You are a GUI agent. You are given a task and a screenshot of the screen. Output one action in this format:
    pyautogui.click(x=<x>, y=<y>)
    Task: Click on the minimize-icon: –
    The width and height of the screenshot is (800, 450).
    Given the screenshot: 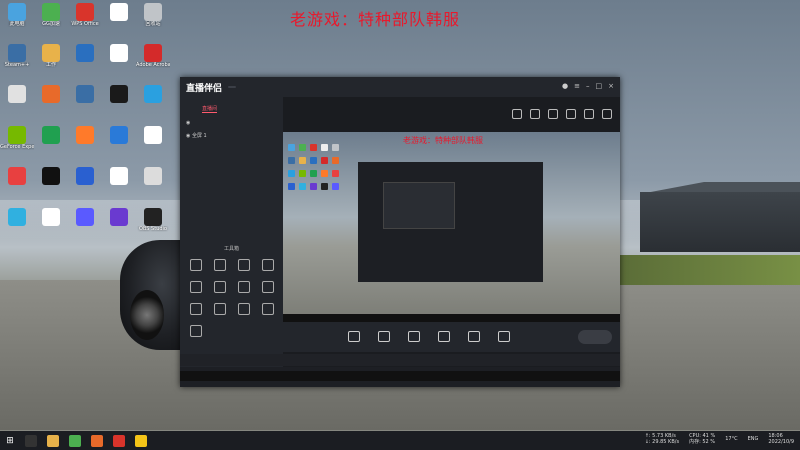 What is the action you would take?
    pyautogui.click(x=588, y=86)
    